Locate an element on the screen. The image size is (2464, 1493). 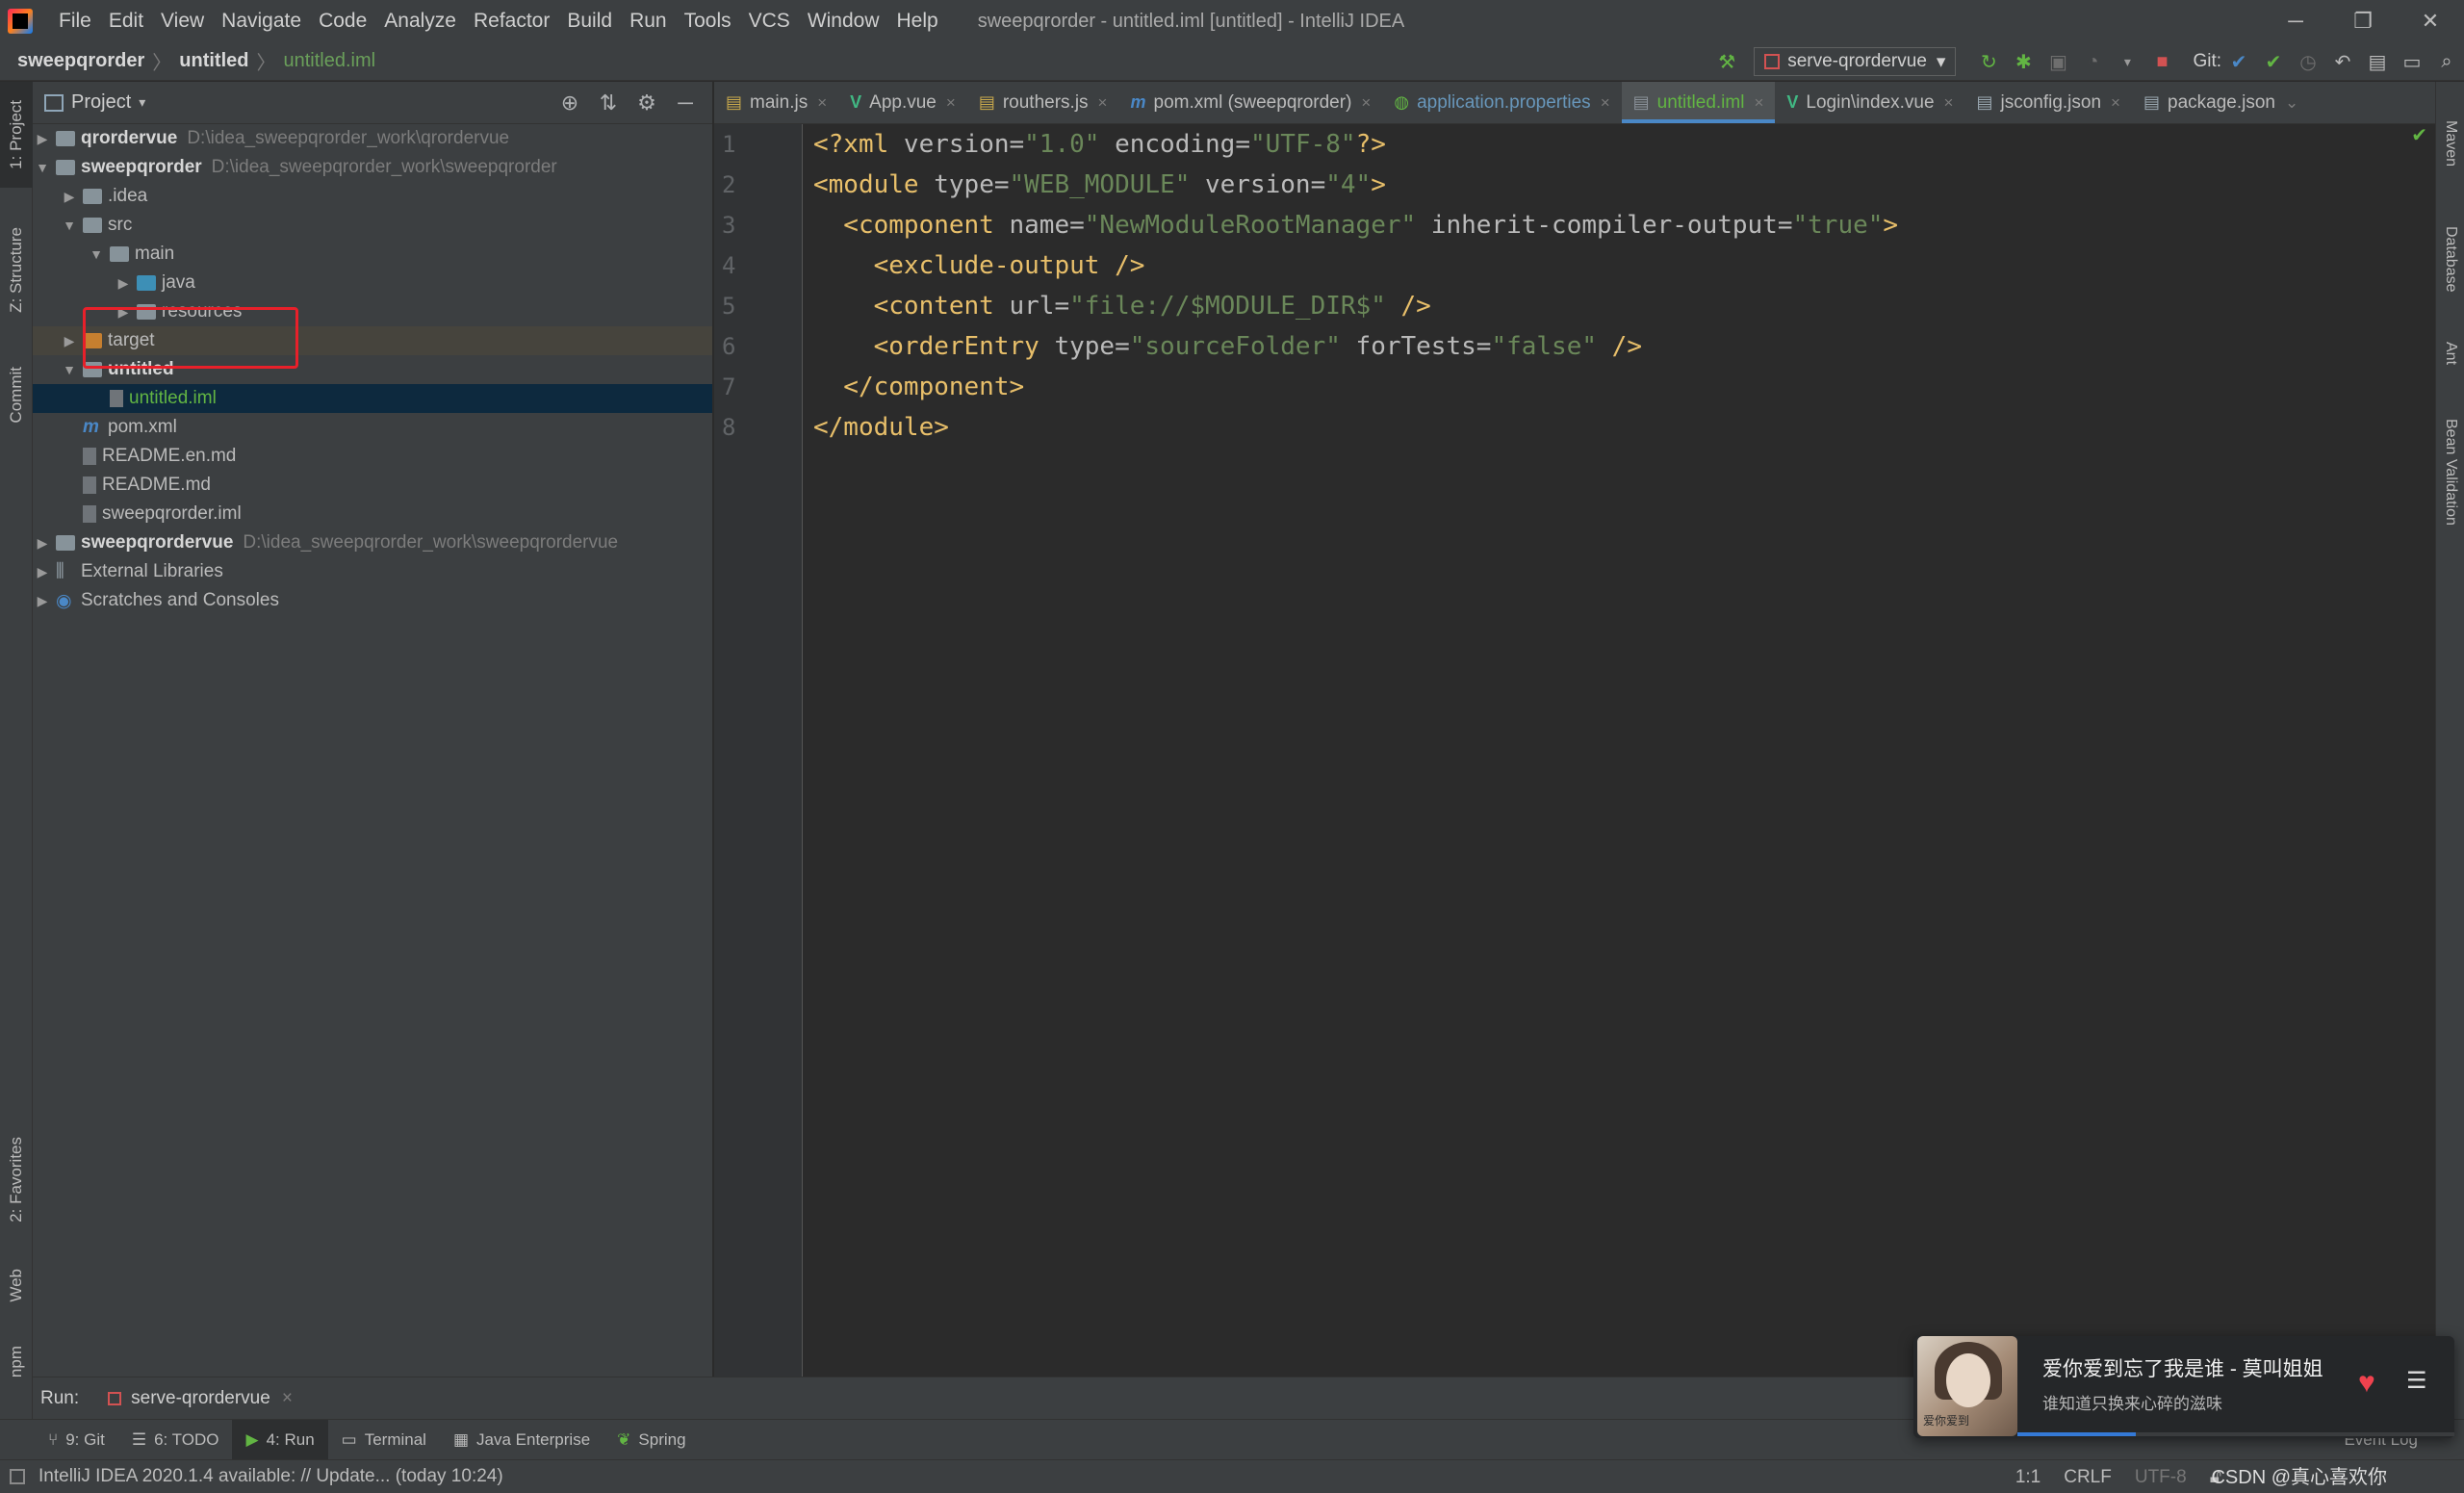
tool-tab-structure: Z: Structure is located at coordinates (16, 269).